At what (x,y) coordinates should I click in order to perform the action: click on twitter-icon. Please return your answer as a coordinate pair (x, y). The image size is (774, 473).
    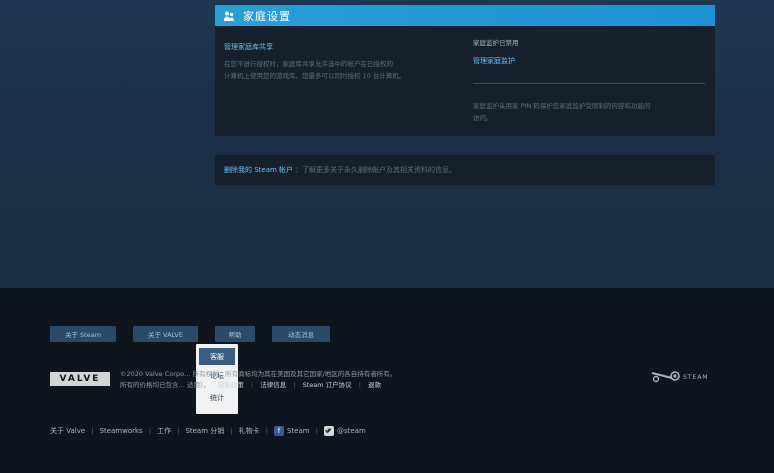
    Looking at the image, I should click on (328, 431).